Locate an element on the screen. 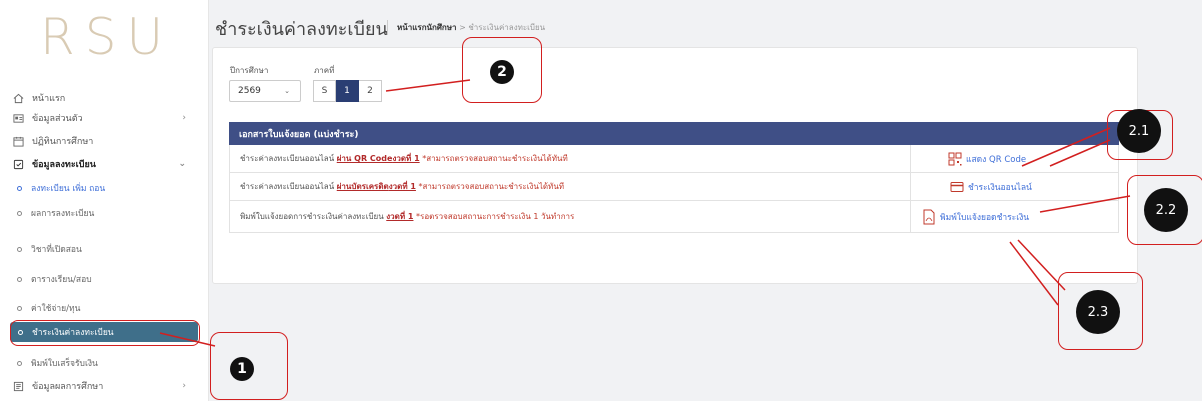 The width and height of the screenshot is (1202, 401). action-label: แสดง QR Code is located at coordinates (996, 159).